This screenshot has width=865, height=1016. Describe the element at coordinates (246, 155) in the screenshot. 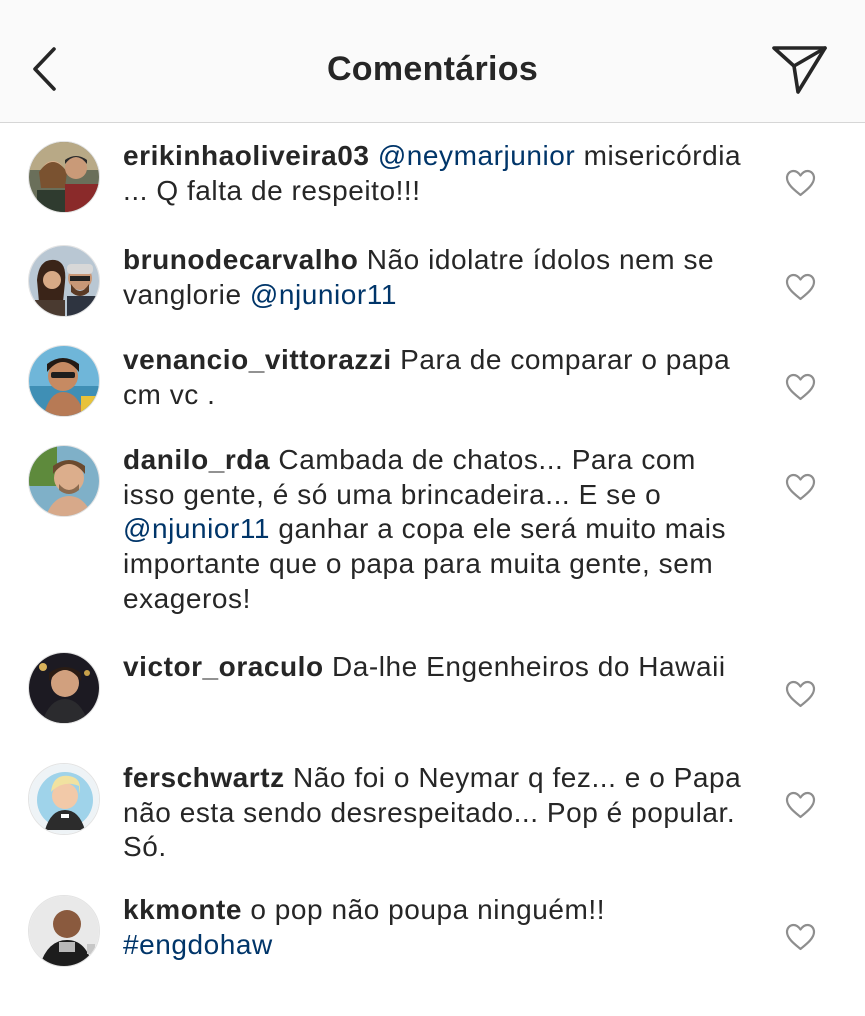

I see `username: erikinhaoliveira03` at that location.